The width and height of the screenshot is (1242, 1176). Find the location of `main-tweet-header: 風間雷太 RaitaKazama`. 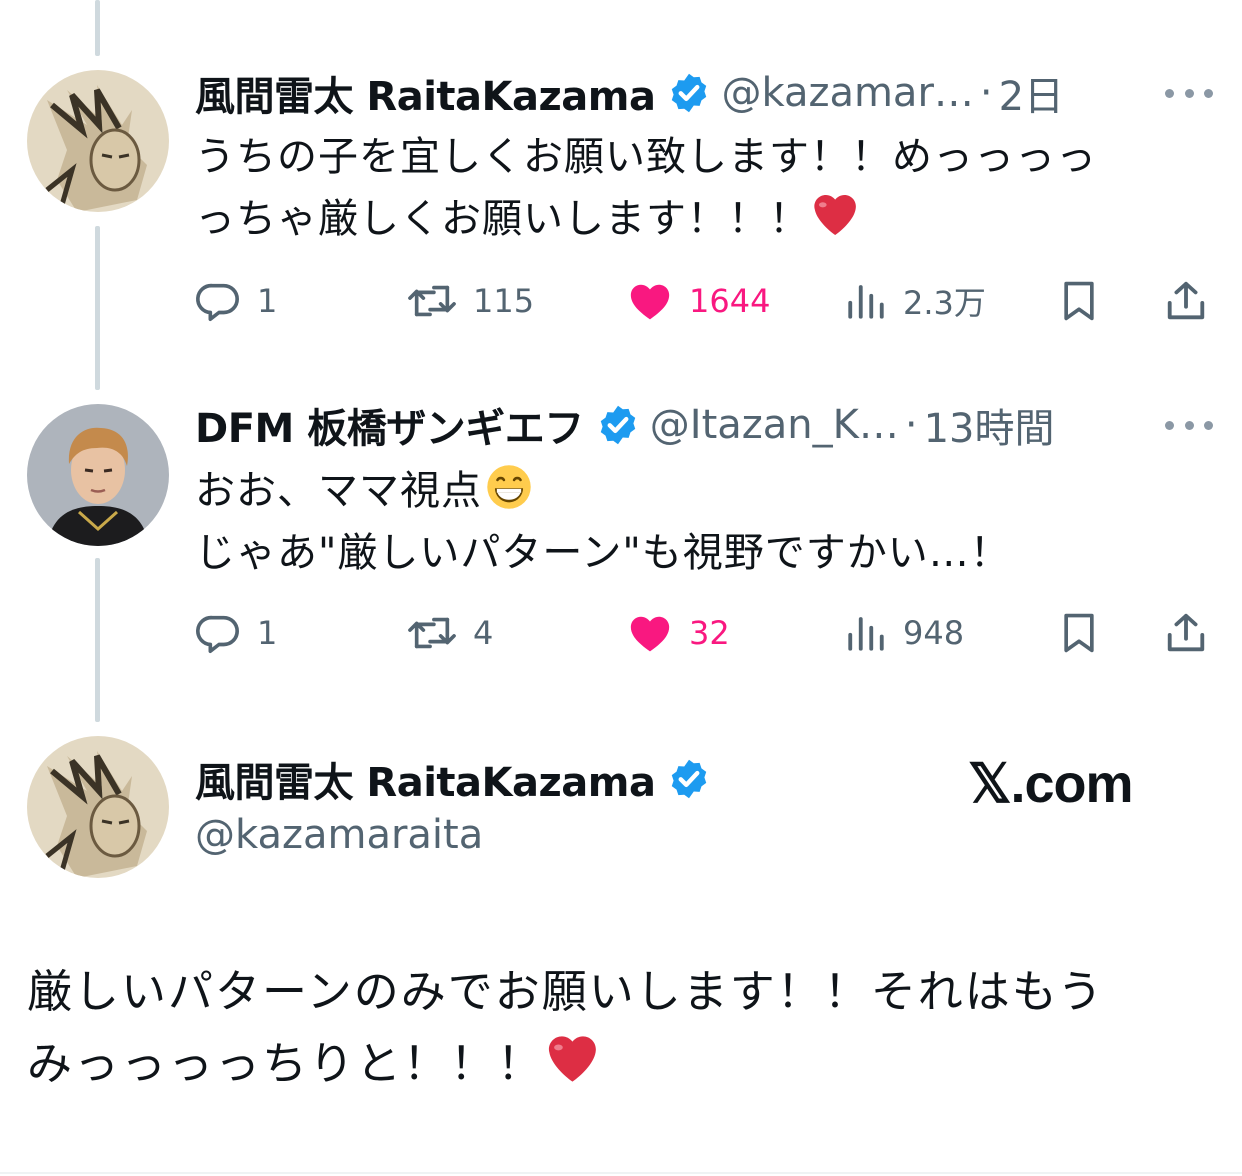

main-tweet-header: 風間雷太 RaitaKazama is located at coordinates (458, 780).